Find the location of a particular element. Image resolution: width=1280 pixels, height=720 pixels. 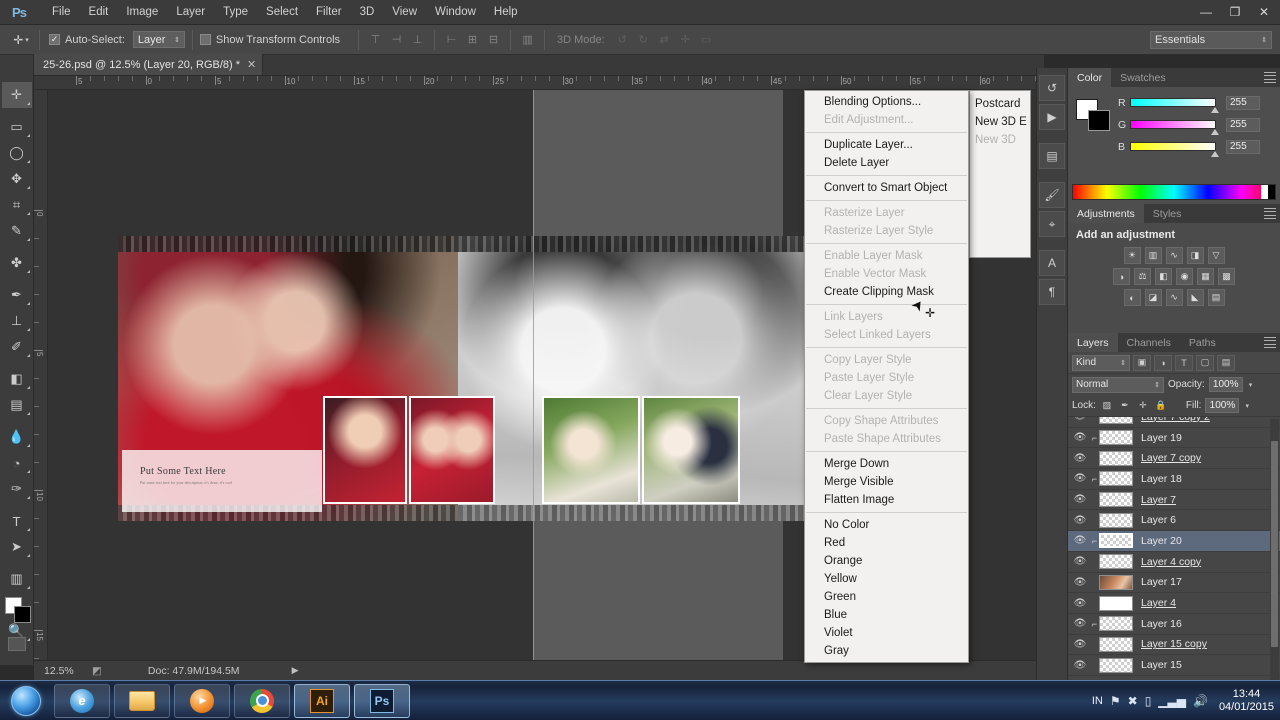

table-row: 👁 ⌐ Layer 19 is located at coordinates (1174, 438).